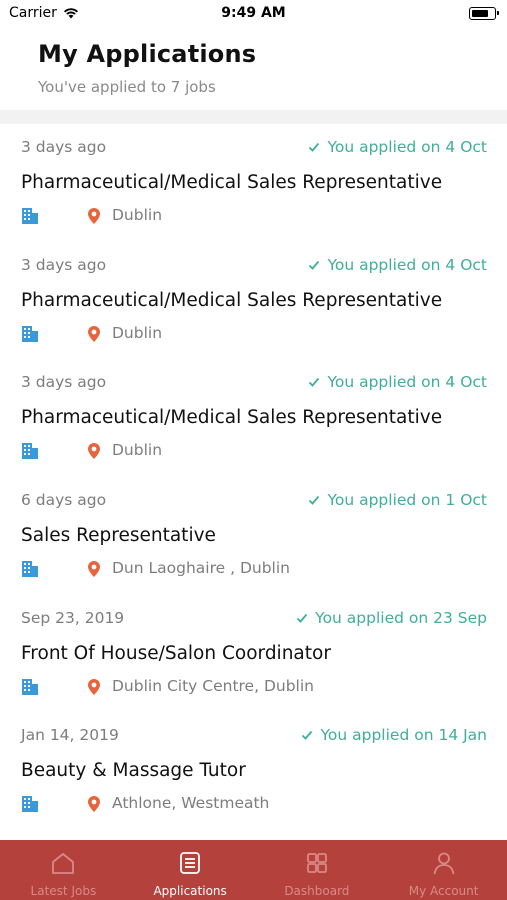 Image resolution: width=507 pixels, height=900 pixels. Describe the element at coordinates (70, 735) in the screenshot. I see `posted-date: Jan 14, 2019` at that location.